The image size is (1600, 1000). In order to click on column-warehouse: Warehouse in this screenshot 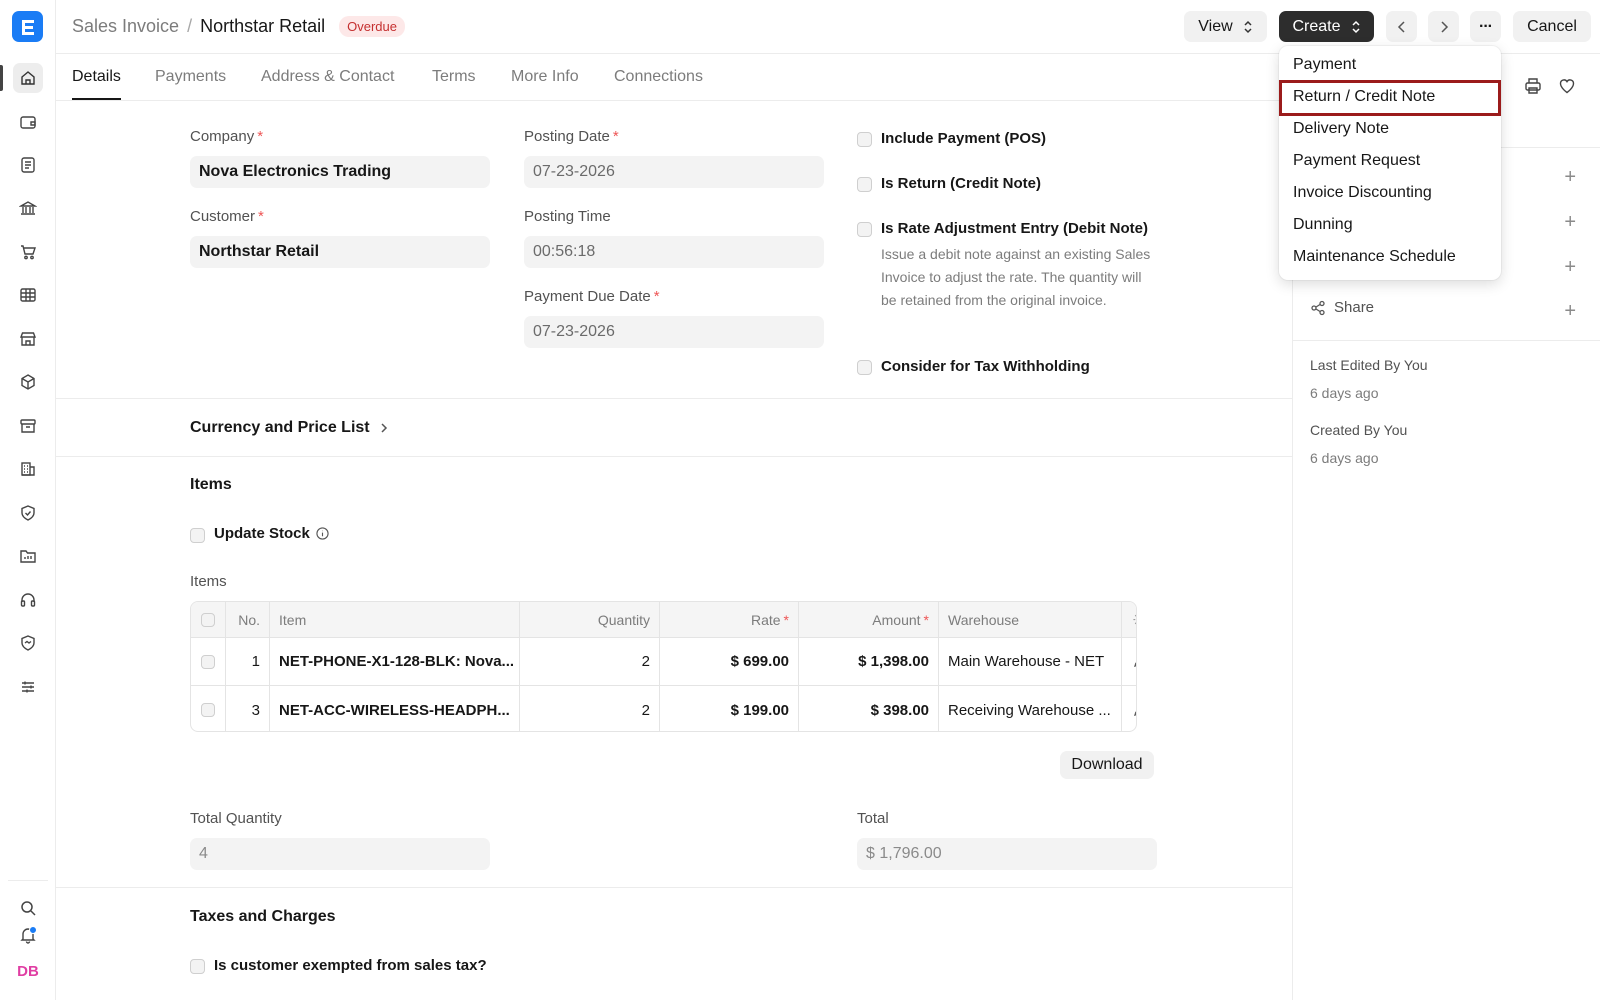, I will do `click(1030, 619)`.